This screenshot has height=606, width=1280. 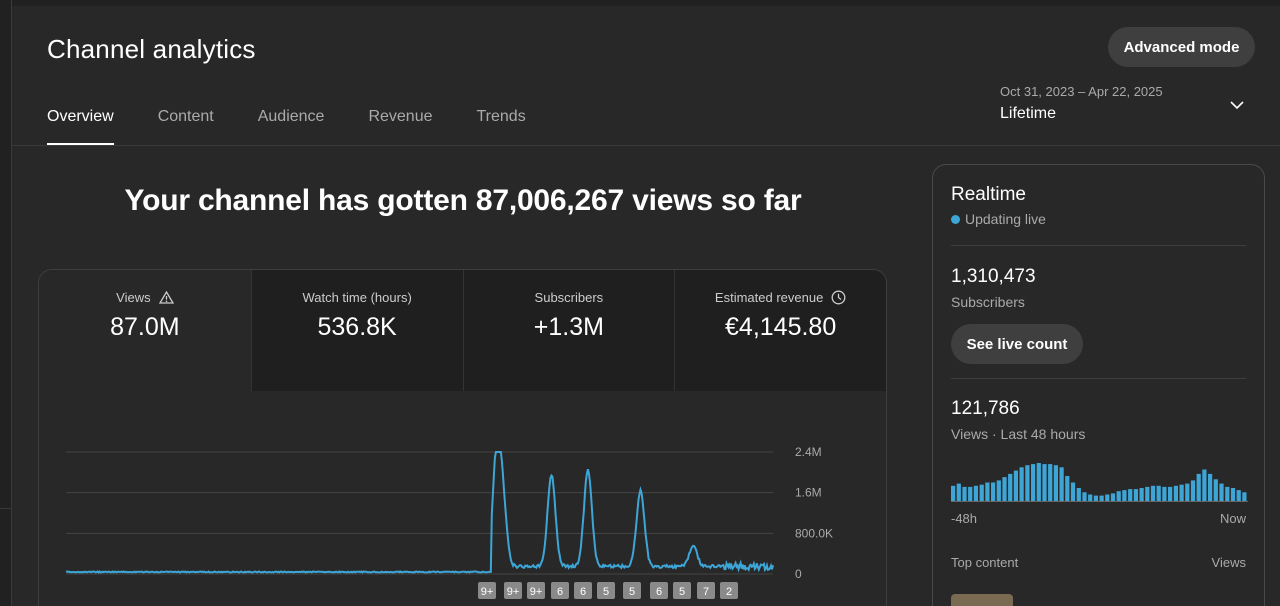 I want to click on tab-audience: Audience, so click(x=291, y=127).